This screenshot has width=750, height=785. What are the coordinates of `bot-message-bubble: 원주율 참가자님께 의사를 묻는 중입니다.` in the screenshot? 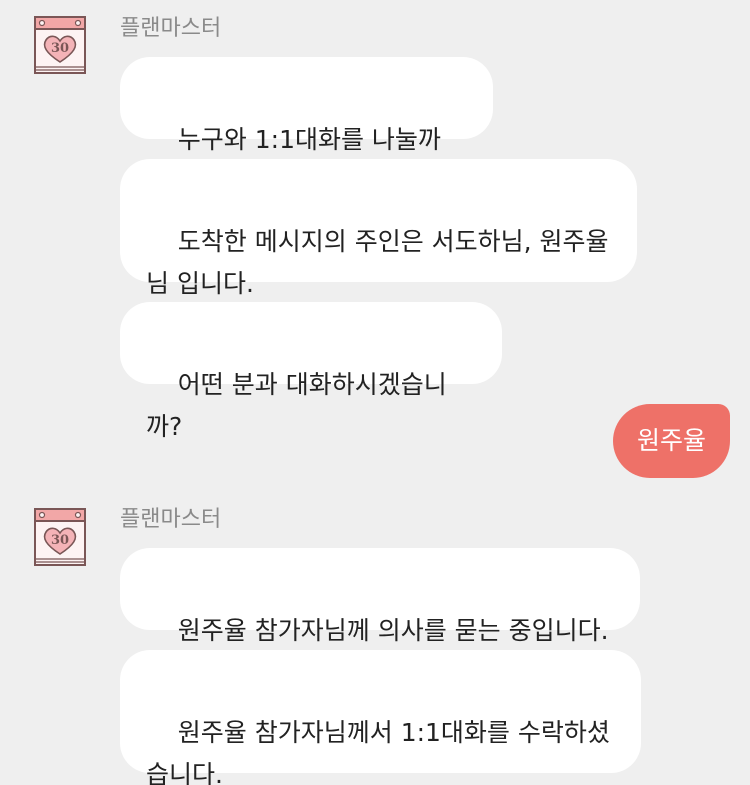 It's located at (380, 596).